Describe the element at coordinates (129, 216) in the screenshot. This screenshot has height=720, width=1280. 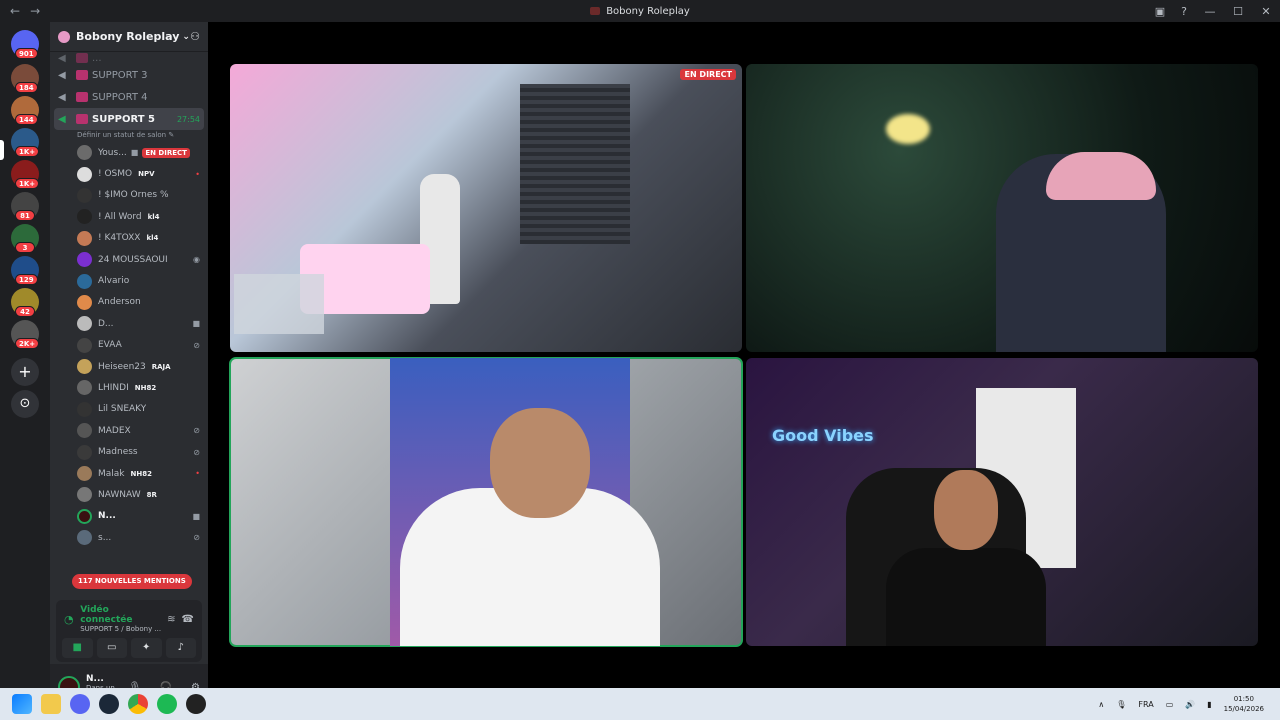
I see `voice-member: ! All Word kl4` at that location.